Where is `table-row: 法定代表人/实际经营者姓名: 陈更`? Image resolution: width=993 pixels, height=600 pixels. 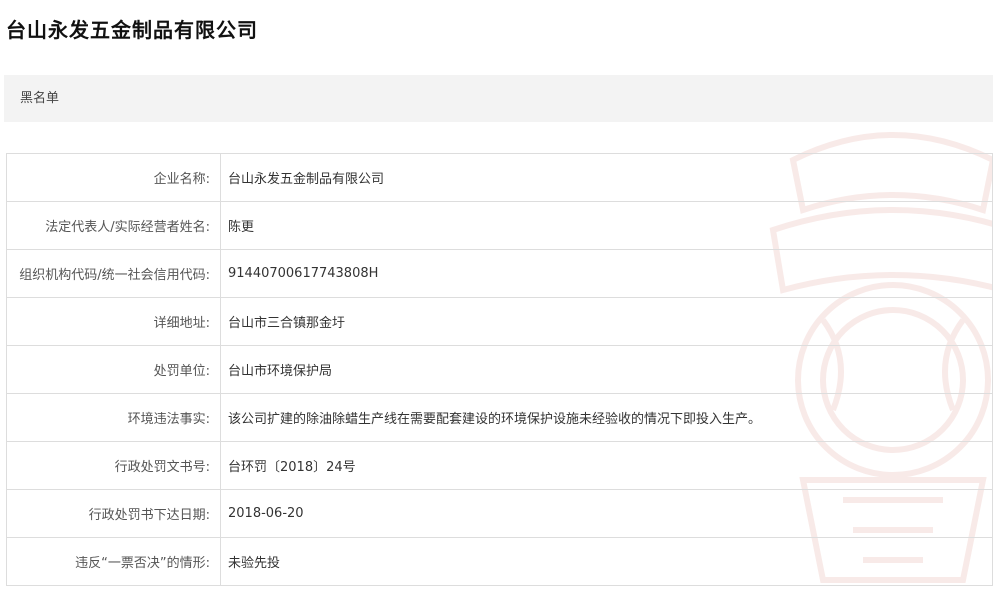
table-row: 法定代表人/实际经营者姓名: 陈更 is located at coordinates (499, 225).